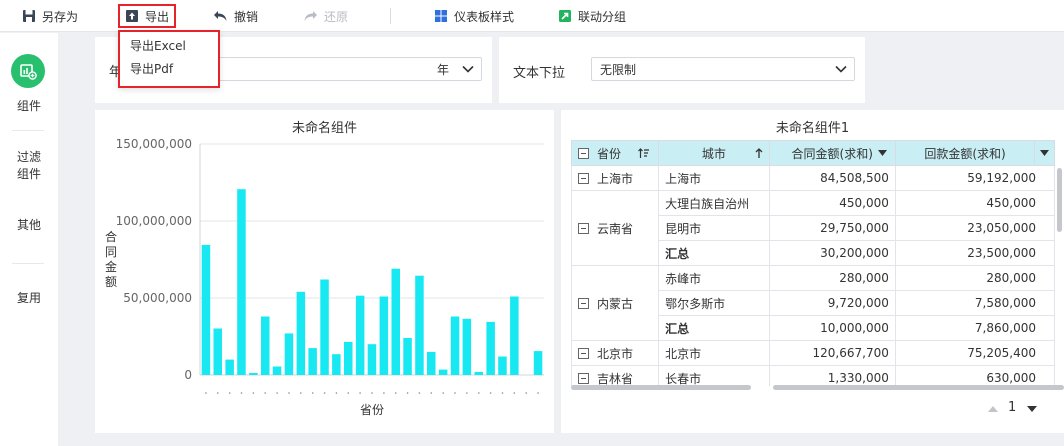  I want to click on export-menu: 导出Excel 导出Pdf, so click(169, 59).